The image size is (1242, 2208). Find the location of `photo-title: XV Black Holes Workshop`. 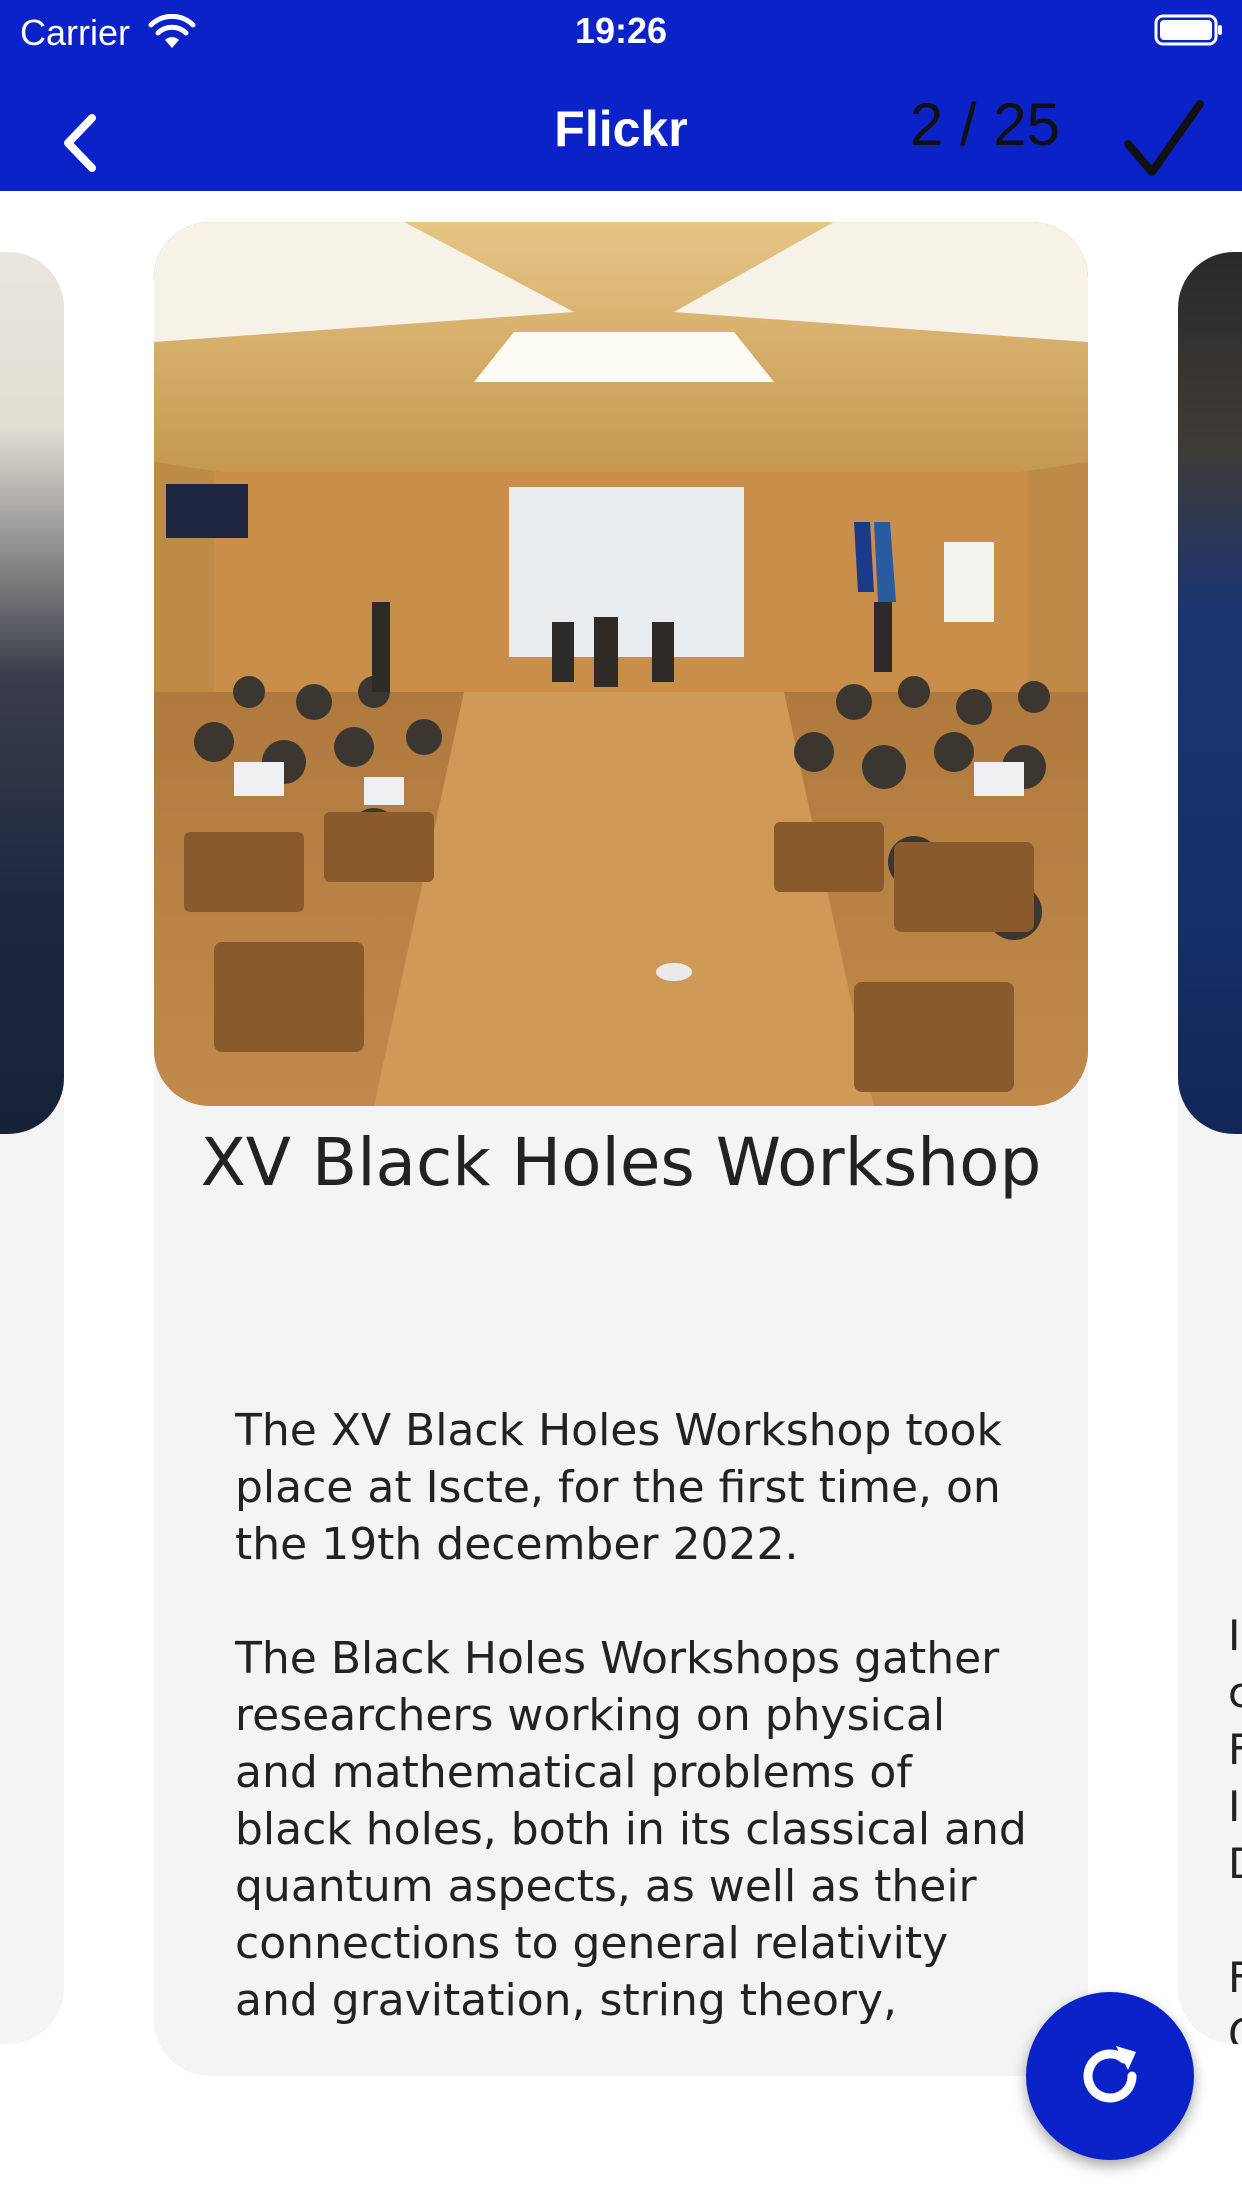

photo-title: XV Black Holes Workshop is located at coordinates (621, 1162).